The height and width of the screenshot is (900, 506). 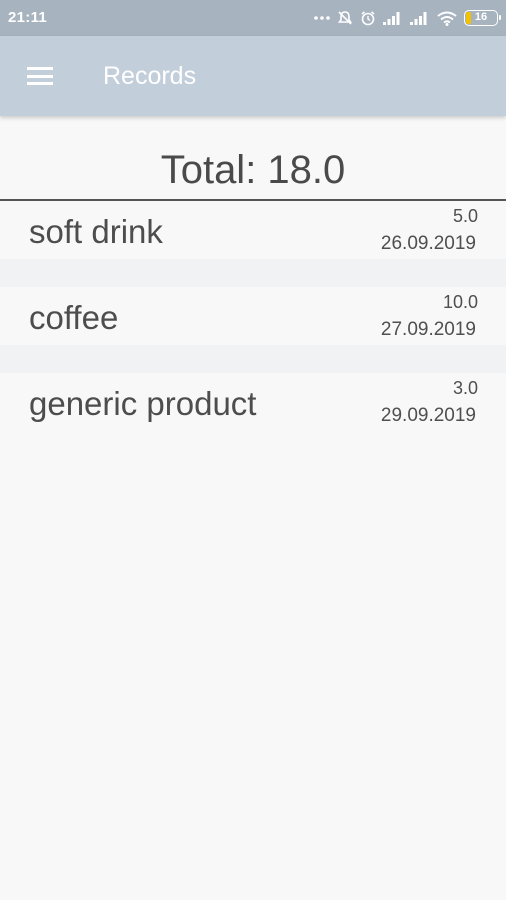 I want to click on record-item: generic product 3.0 29.09.2019, so click(x=253, y=402).